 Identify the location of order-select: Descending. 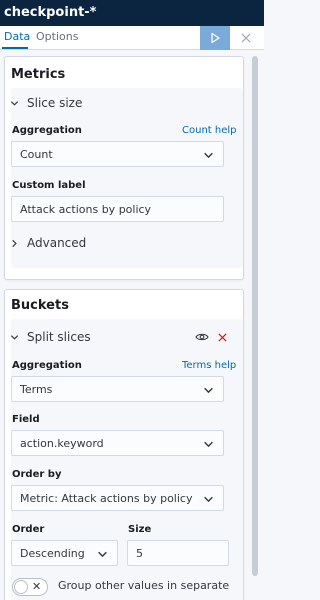
(64, 553).